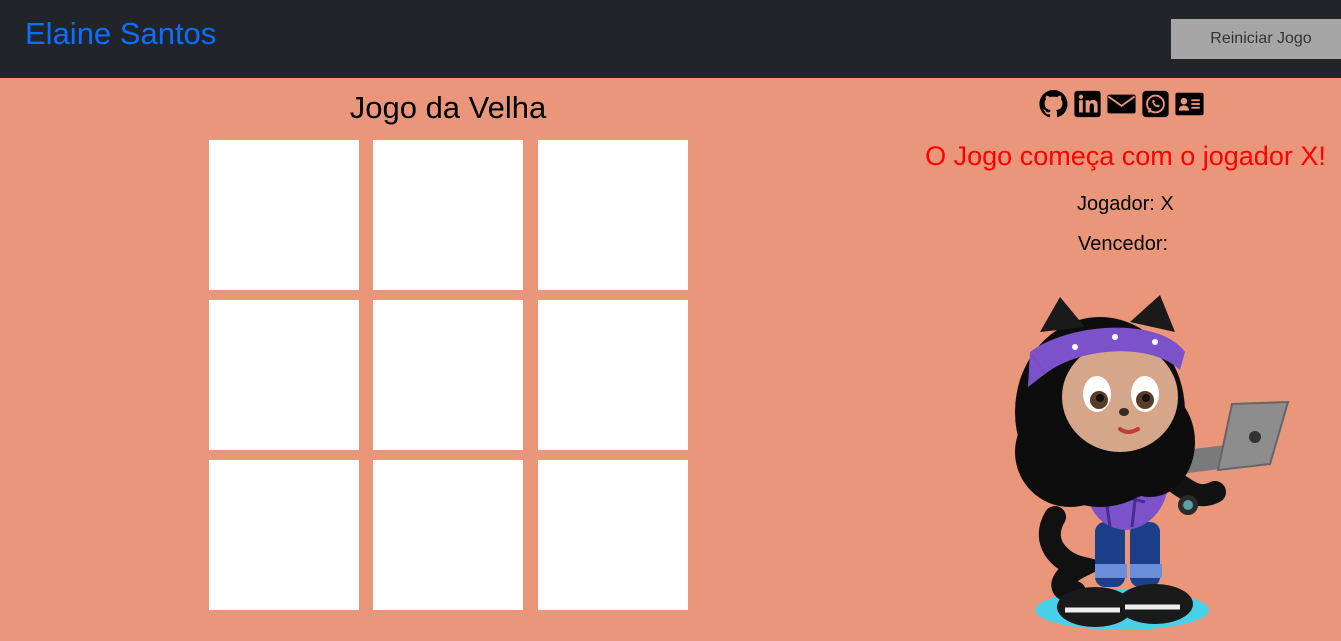 This screenshot has width=1341, height=641. Describe the element at coordinates (1189, 104) in the screenshot. I see `contact-card-icon` at that location.